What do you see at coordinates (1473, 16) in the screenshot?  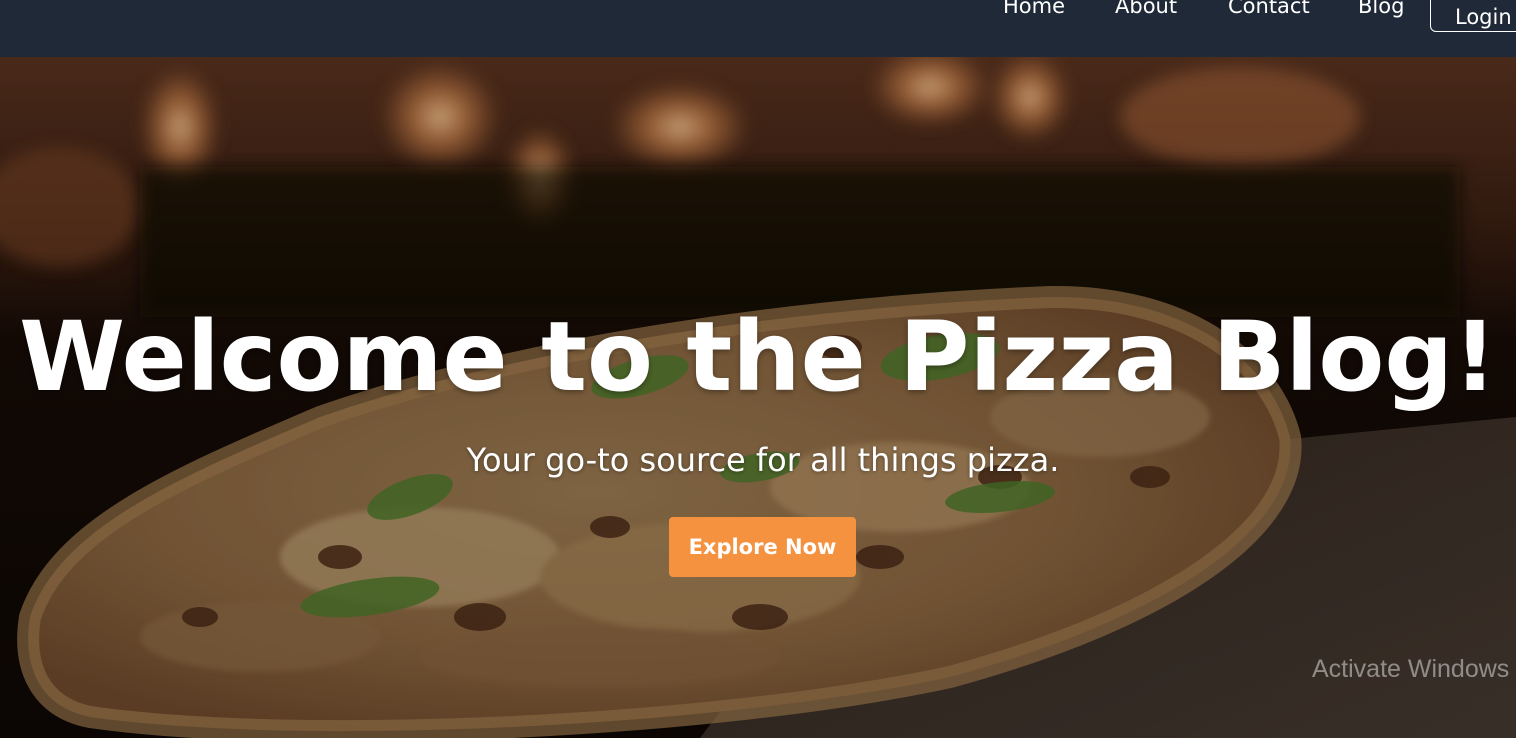 I see `login-button: Login` at bounding box center [1473, 16].